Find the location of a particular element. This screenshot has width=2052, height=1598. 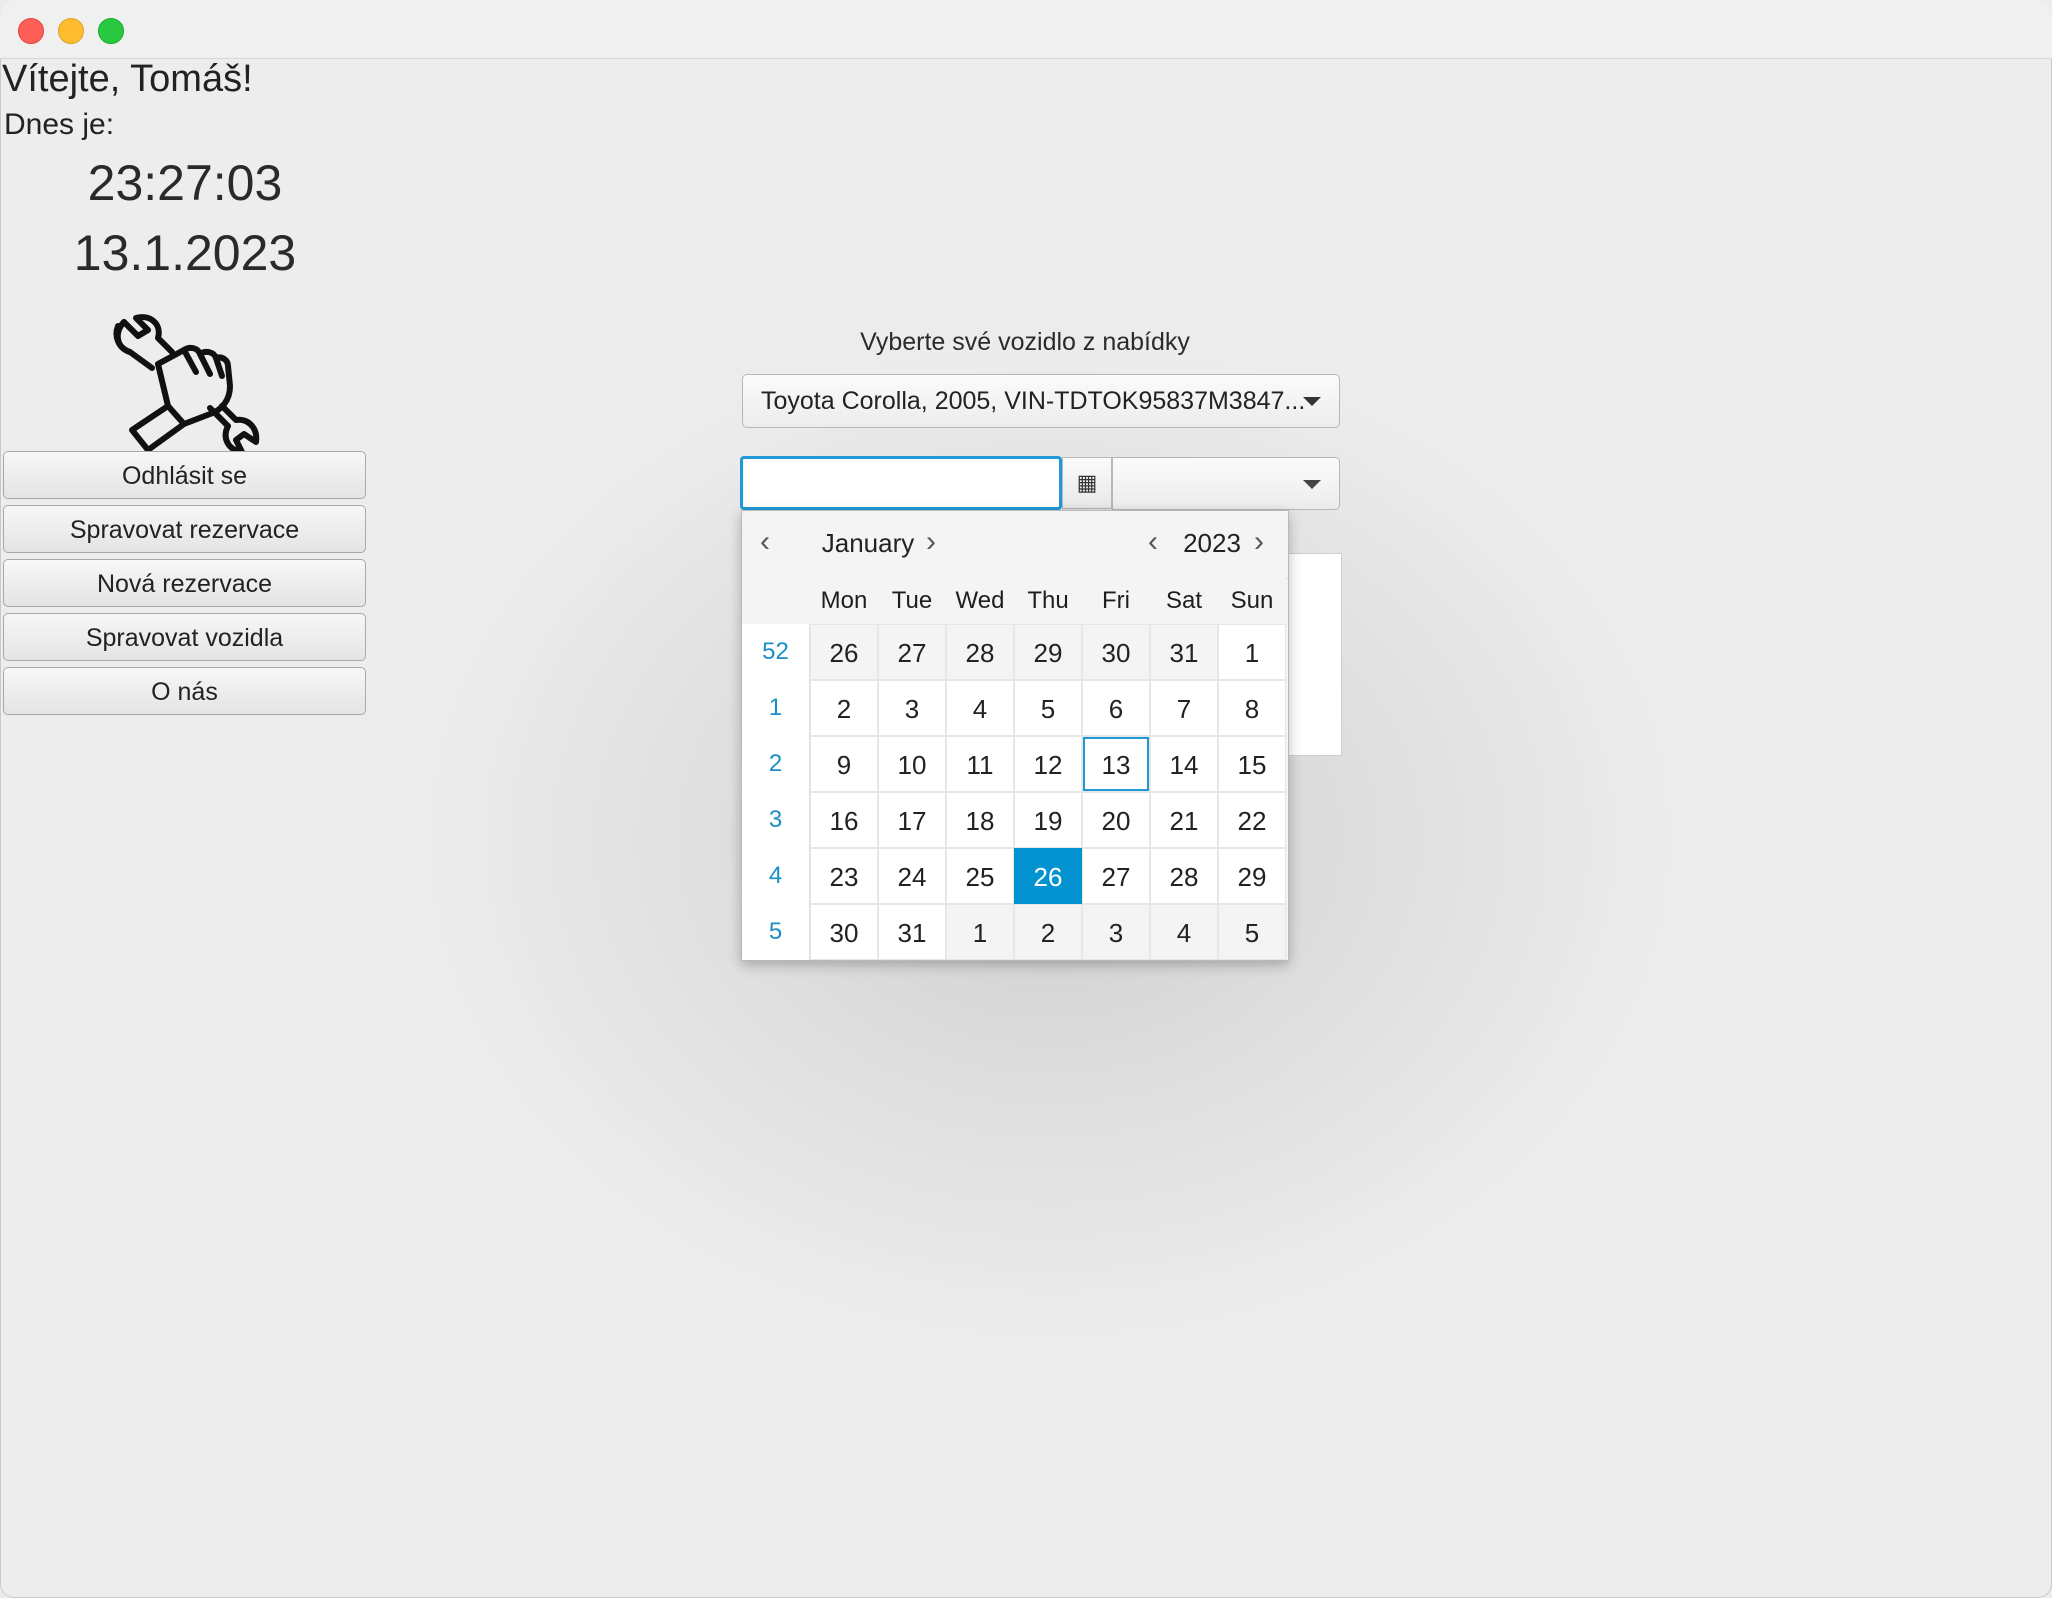

week-number: 52 is located at coordinates (776, 652).